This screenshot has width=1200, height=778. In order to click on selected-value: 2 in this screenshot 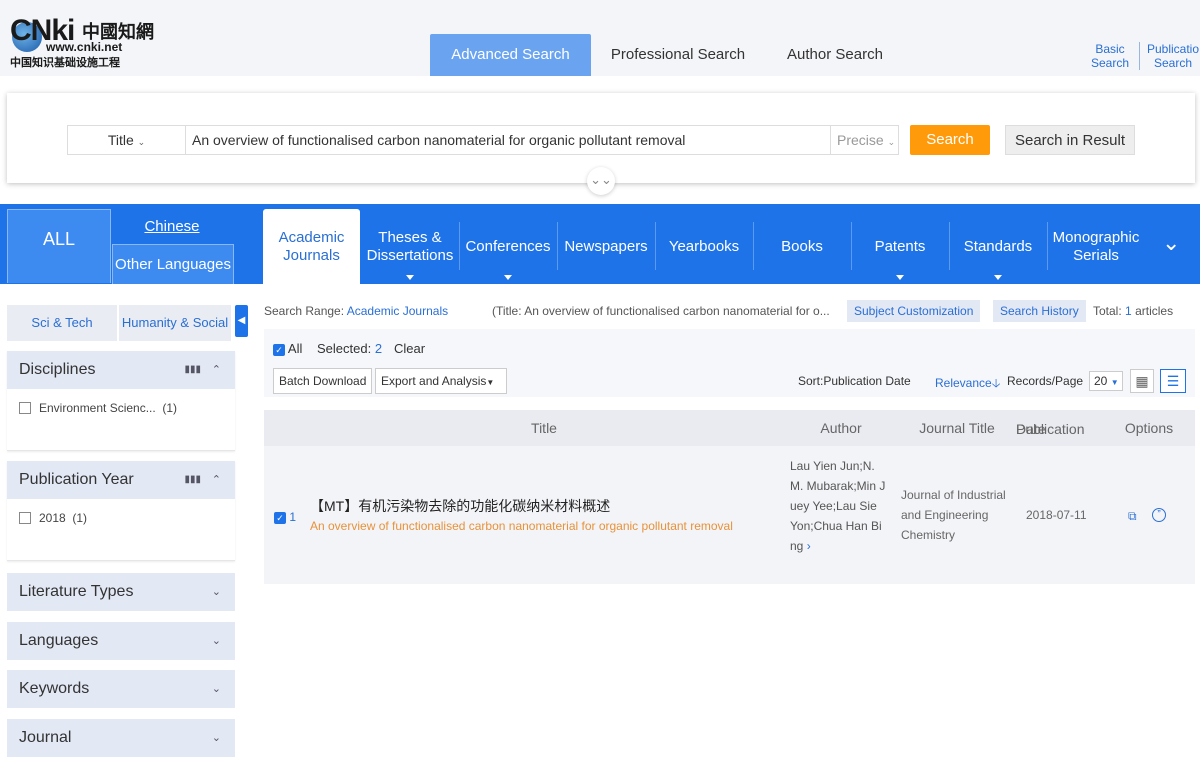, I will do `click(378, 348)`.